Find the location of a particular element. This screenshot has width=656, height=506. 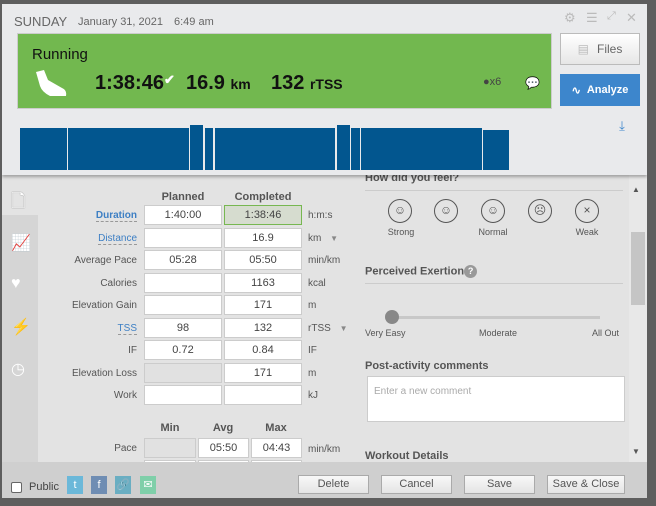

elevation-gain-completed-input: 171 is located at coordinates (263, 305).